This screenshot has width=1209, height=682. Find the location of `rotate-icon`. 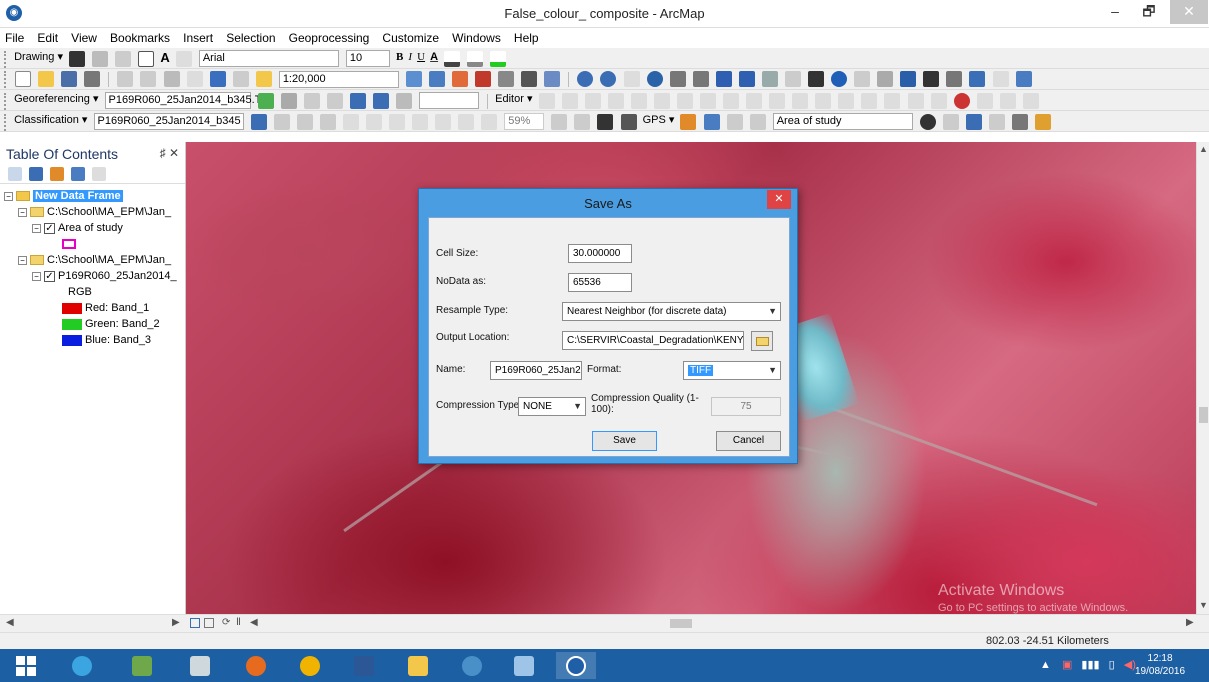

rotate-icon is located at coordinates (100, 58).